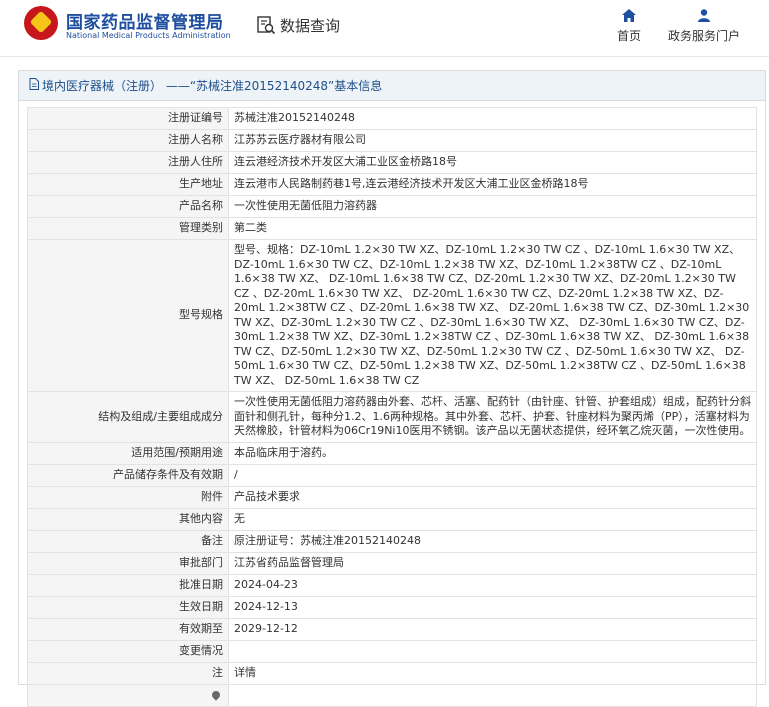  I want to click on table-row: 产品名称 一次性使用无菌低阻力溶药器, so click(392, 206).